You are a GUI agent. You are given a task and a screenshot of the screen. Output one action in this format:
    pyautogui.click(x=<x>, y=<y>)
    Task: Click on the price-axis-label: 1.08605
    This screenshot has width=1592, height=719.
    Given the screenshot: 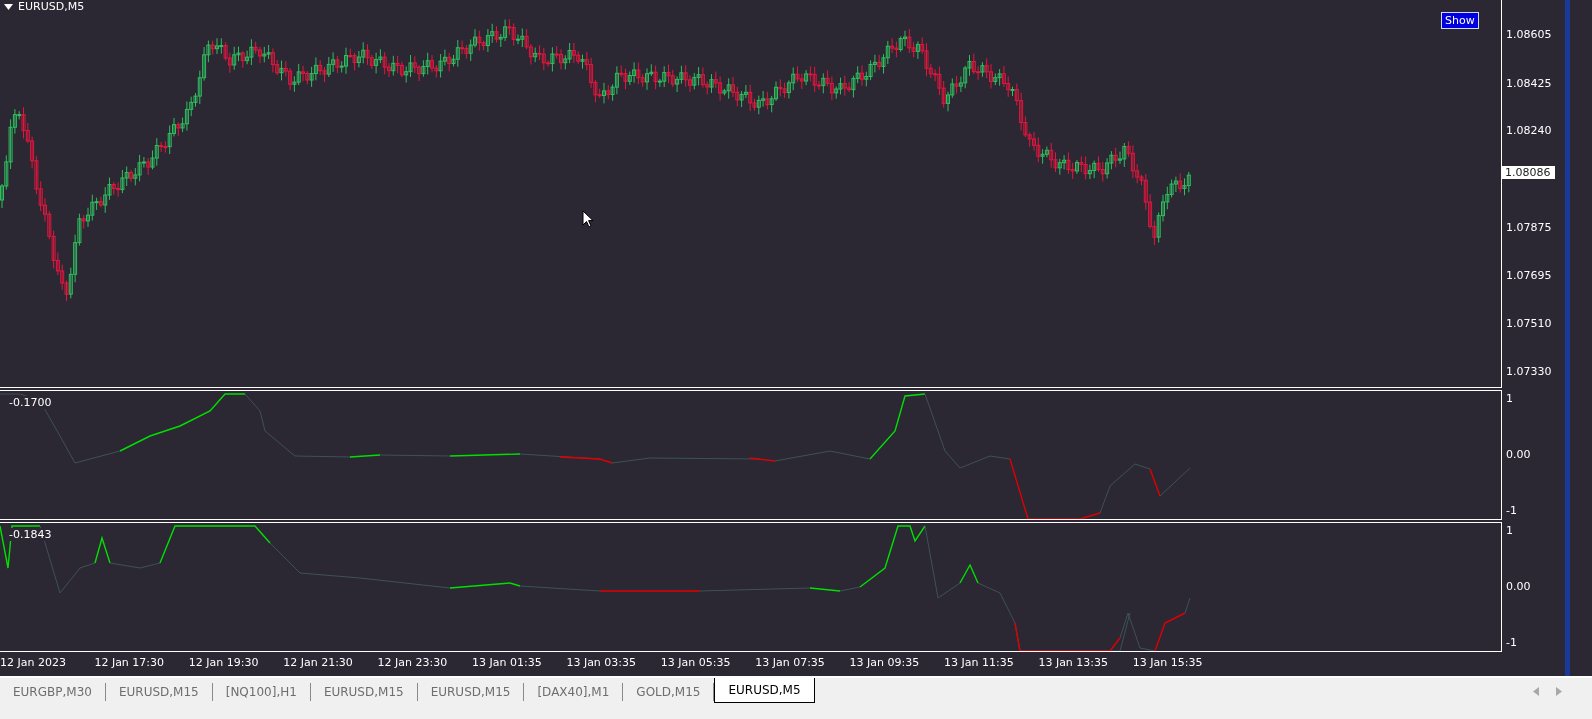 What is the action you would take?
    pyautogui.click(x=1529, y=34)
    